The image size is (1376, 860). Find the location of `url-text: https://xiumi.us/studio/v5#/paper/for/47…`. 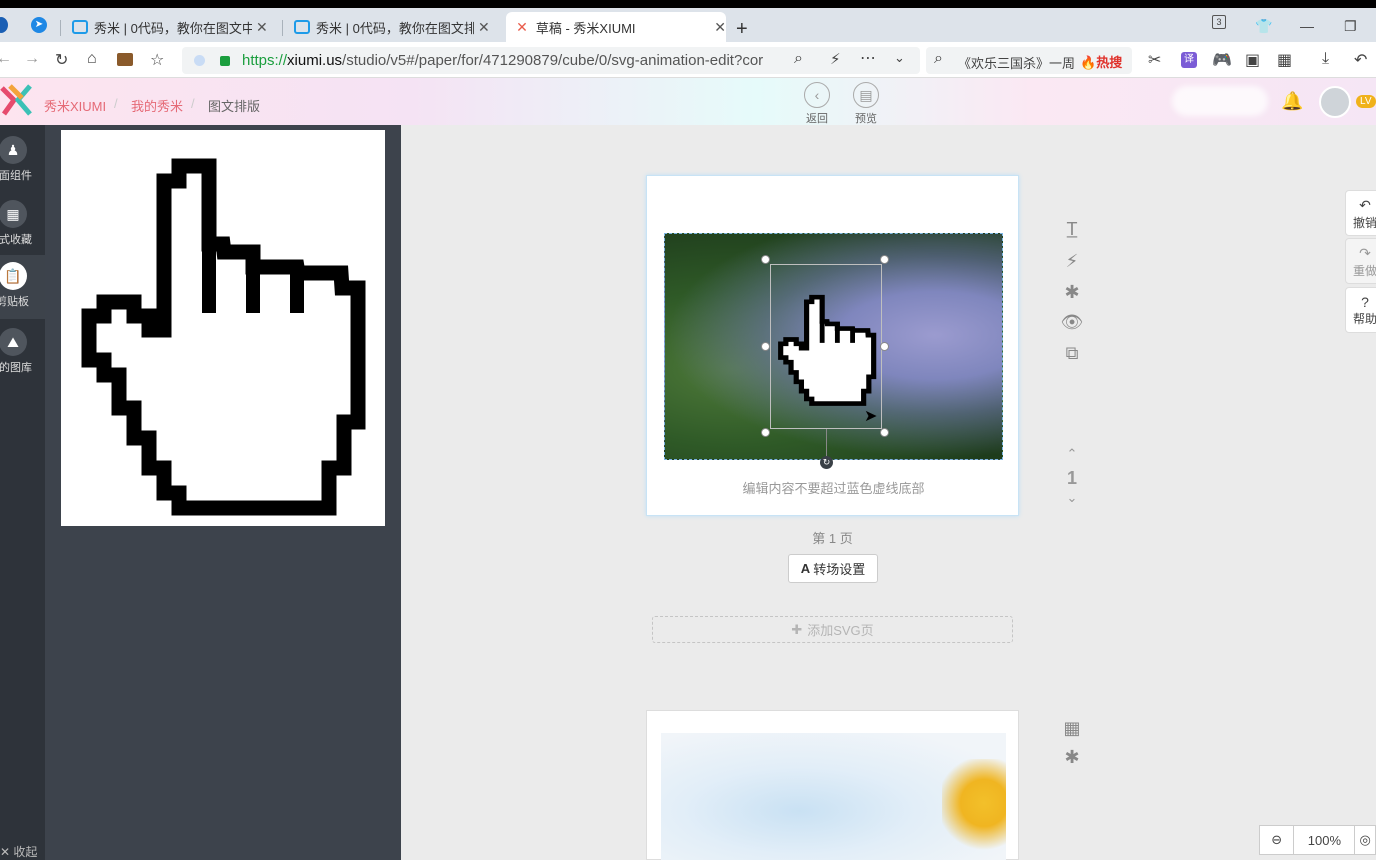

url-text: https://xiumi.us/studio/v5#/paper/for/47… is located at coordinates (515, 60).